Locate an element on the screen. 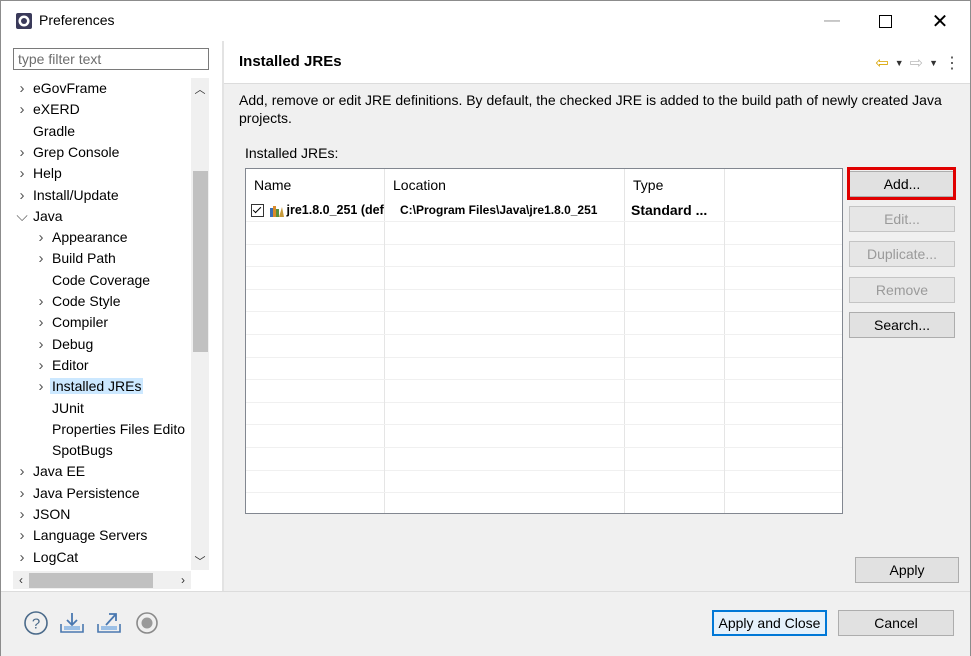 This screenshot has width=971, height=656. tree-item: › Grep Console is located at coordinates (67, 152).